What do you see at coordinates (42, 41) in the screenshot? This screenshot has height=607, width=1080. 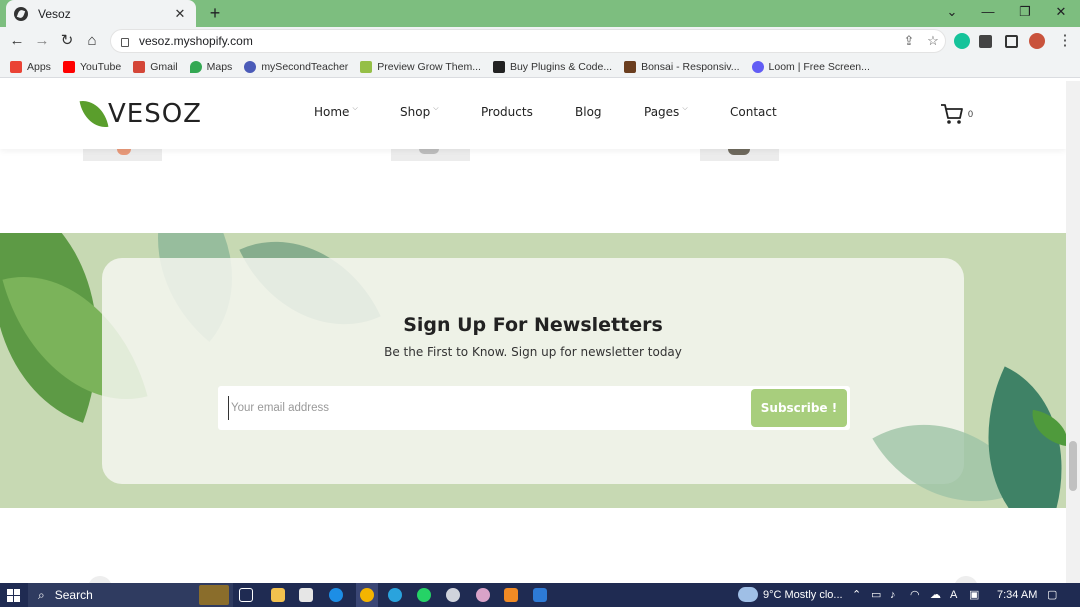 I see `forward-icon: →` at bounding box center [42, 41].